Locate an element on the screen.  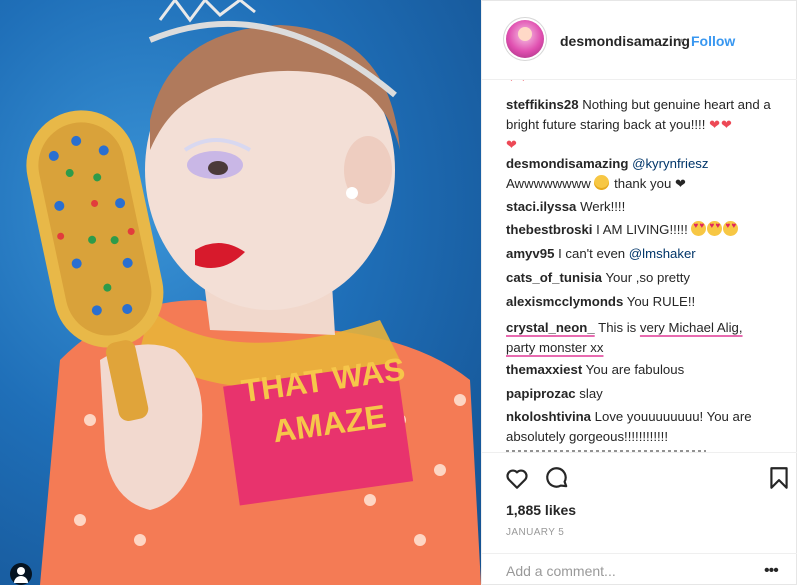
comment-username: thebestbroski is located at coordinates (549, 229).